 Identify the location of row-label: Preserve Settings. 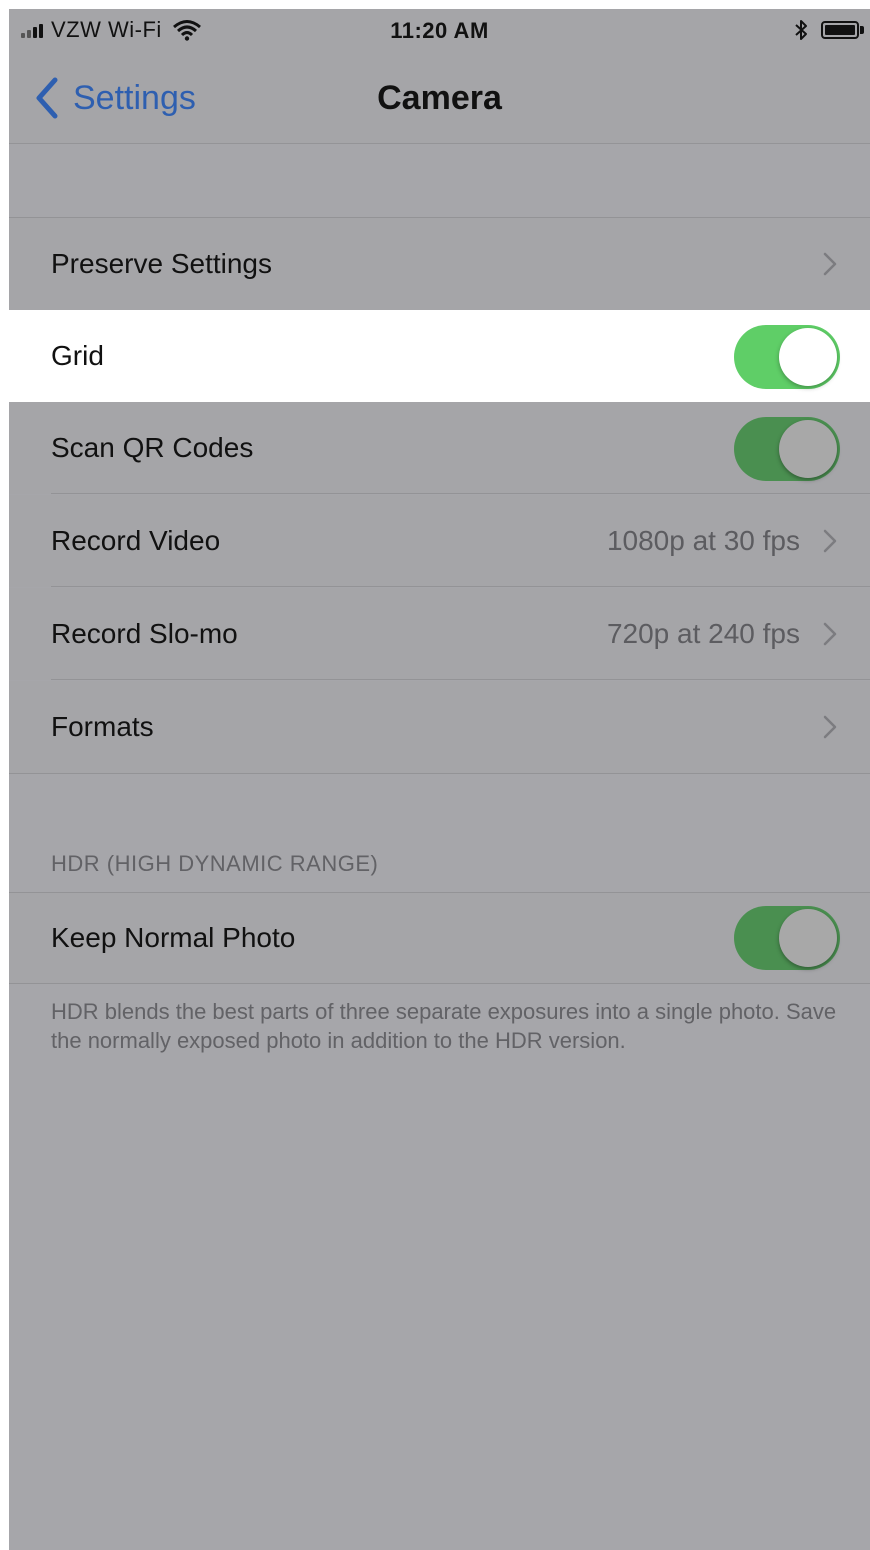
(161, 263).